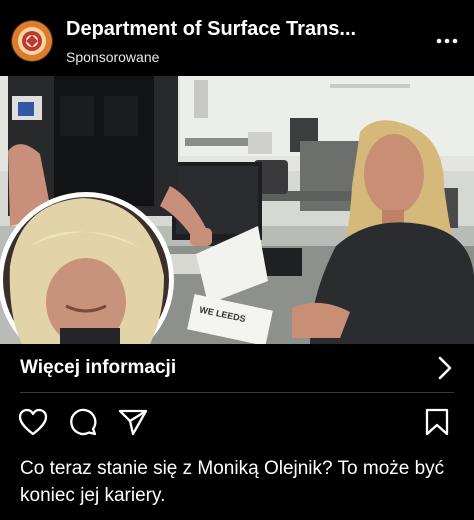 The height and width of the screenshot is (520, 474). What do you see at coordinates (113, 57) in the screenshot?
I see `sponsored-label: Sponsorowane` at bounding box center [113, 57].